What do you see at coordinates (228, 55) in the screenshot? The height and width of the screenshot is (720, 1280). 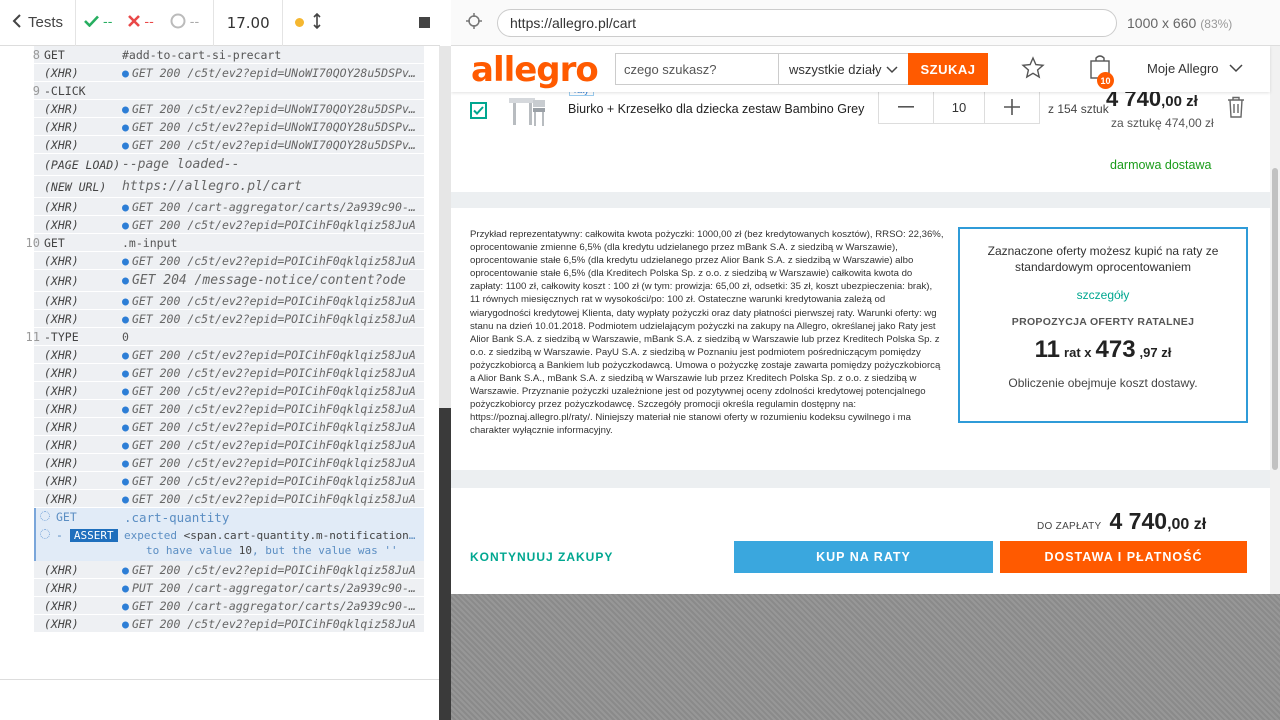 I see `command-row: 8 GET #add-to-cart-si-precart` at bounding box center [228, 55].